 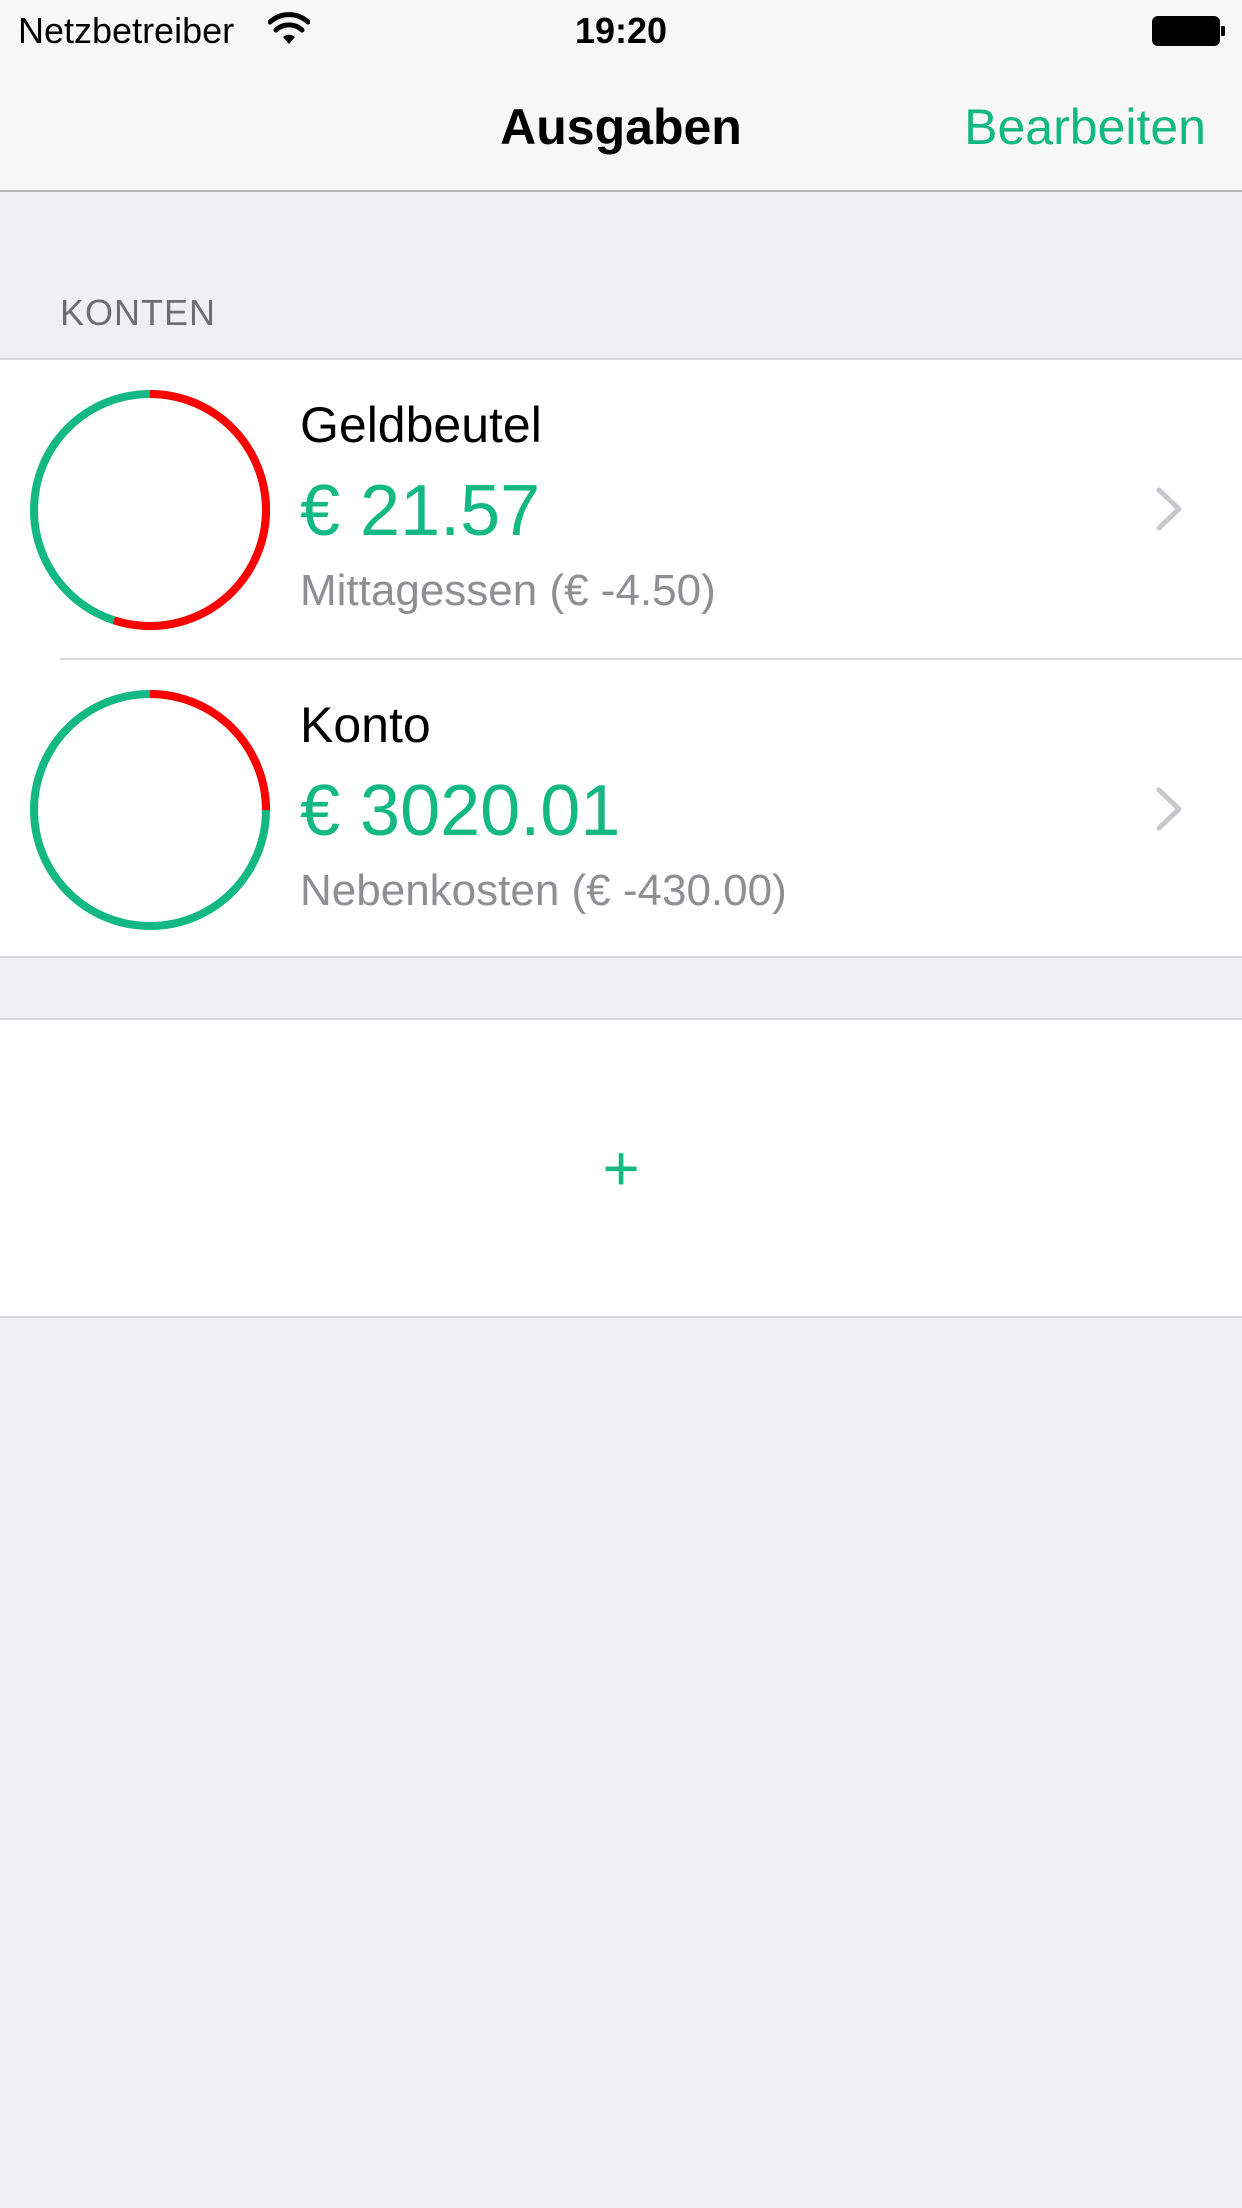 I want to click on edit-button: Bearbeiten, so click(x=1085, y=127).